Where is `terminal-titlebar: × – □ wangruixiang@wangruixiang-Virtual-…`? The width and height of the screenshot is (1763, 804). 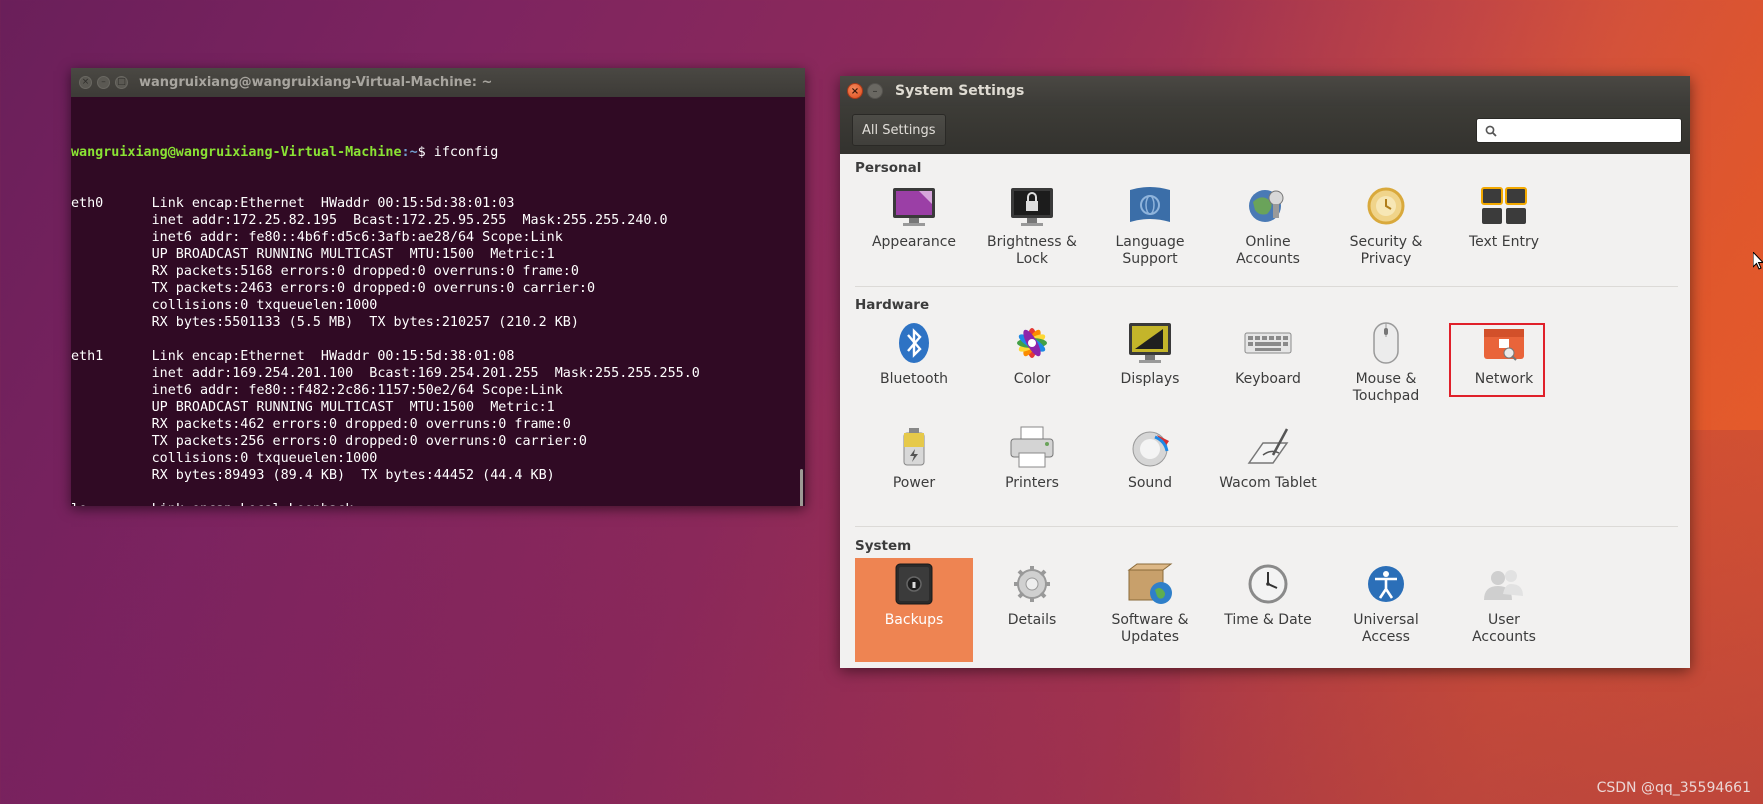
terminal-titlebar: × – □ wangruixiang@wangruixiang-Virtual-… is located at coordinates (438, 82).